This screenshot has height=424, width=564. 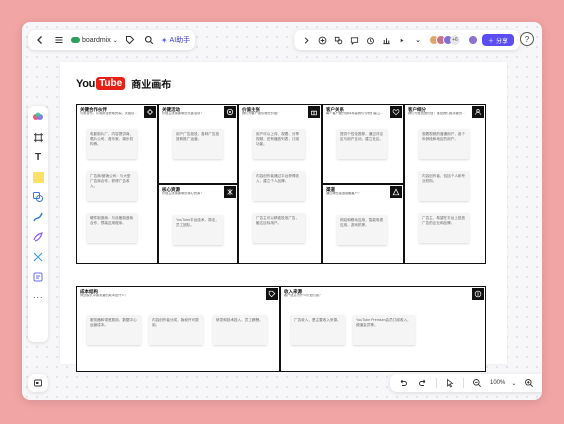 I want to click on brush-icon, so click(x=38, y=237).